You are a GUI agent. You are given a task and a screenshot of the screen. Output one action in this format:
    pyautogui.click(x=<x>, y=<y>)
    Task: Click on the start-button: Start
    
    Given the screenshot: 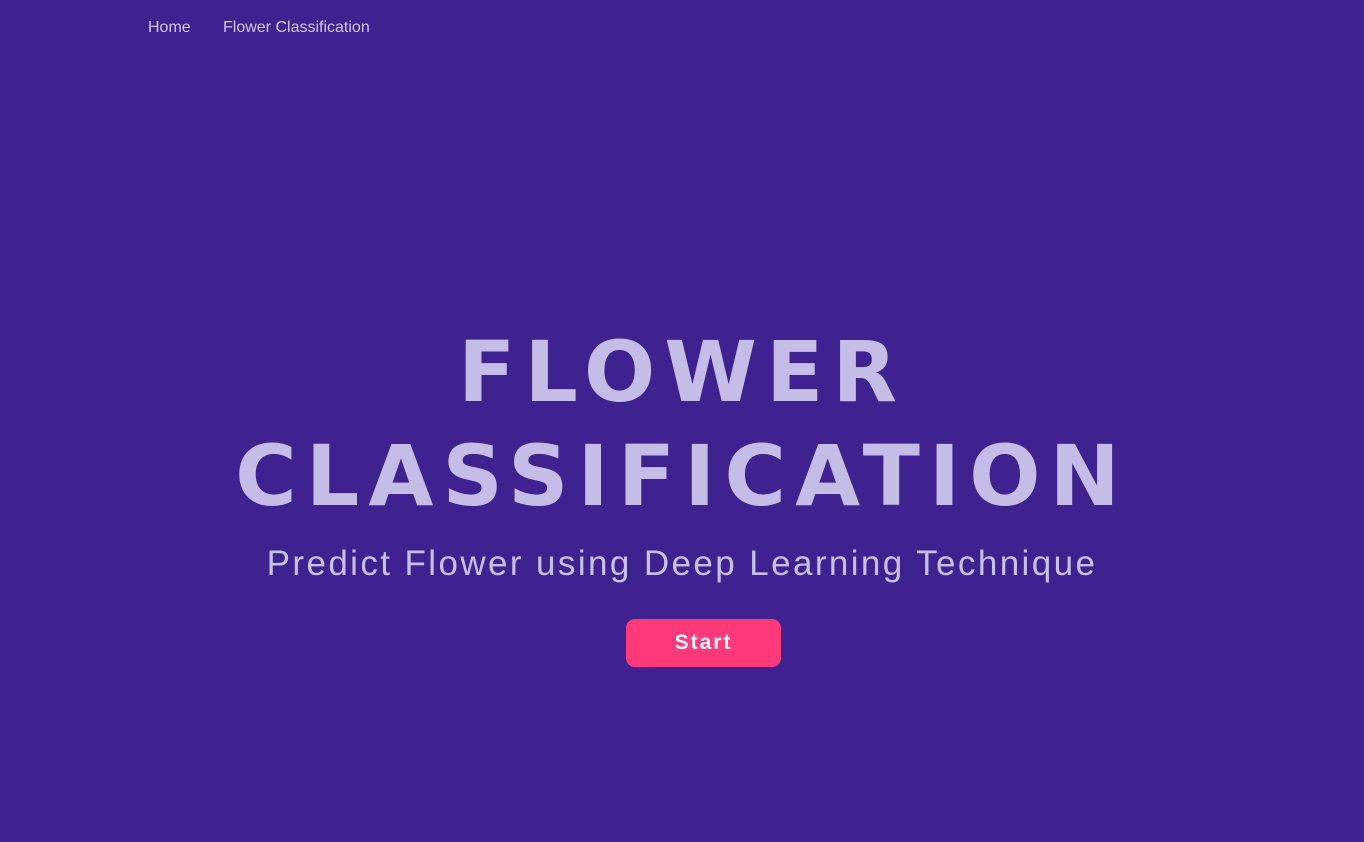 What is the action you would take?
    pyautogui.click(x=703, y=643)
    